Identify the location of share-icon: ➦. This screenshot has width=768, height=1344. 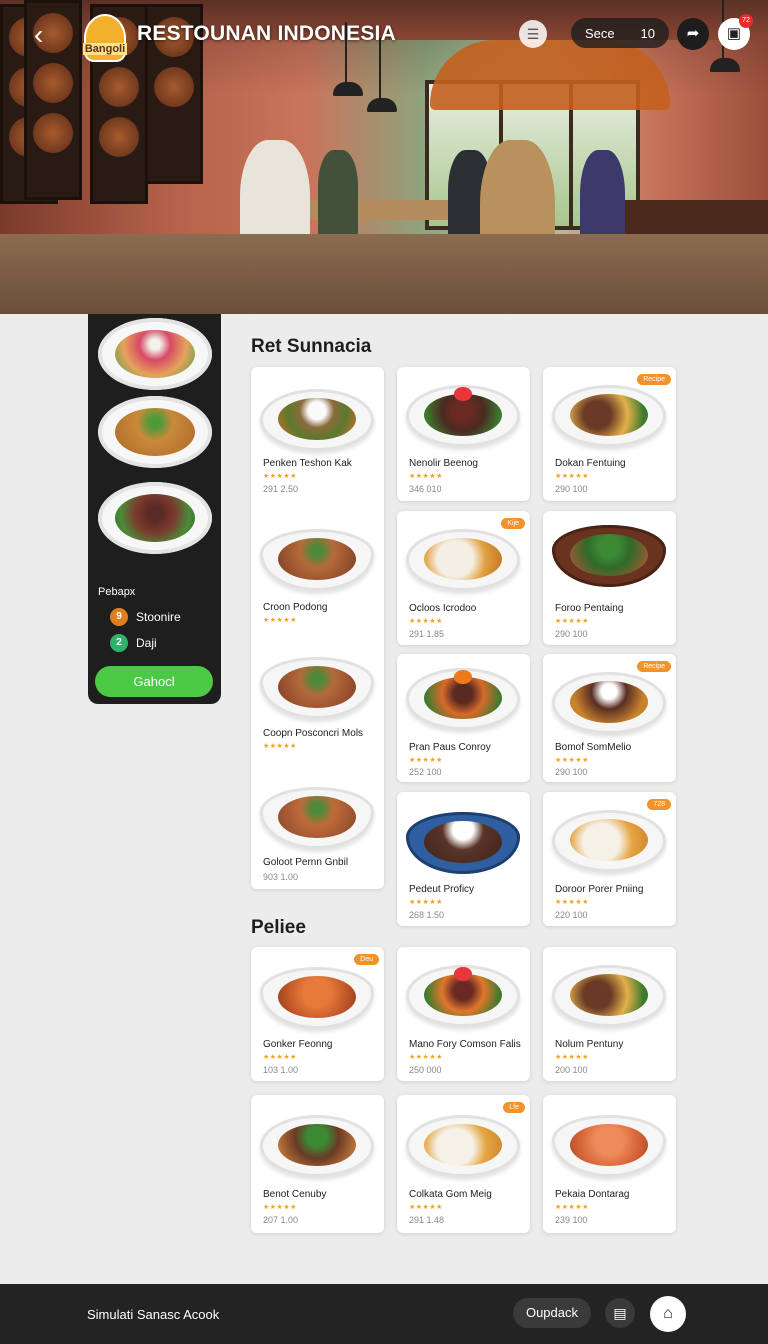
(693, 33).